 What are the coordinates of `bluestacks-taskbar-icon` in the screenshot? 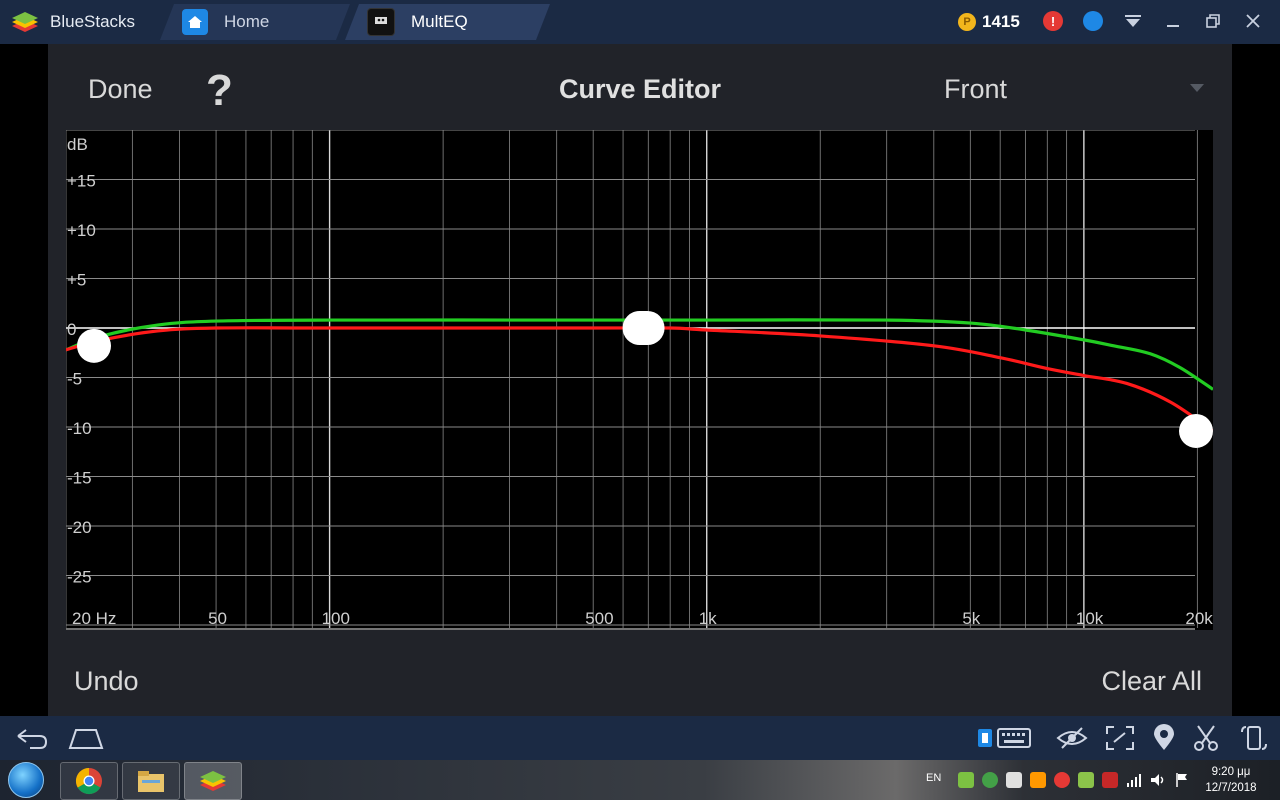 It's located at (213, 781).